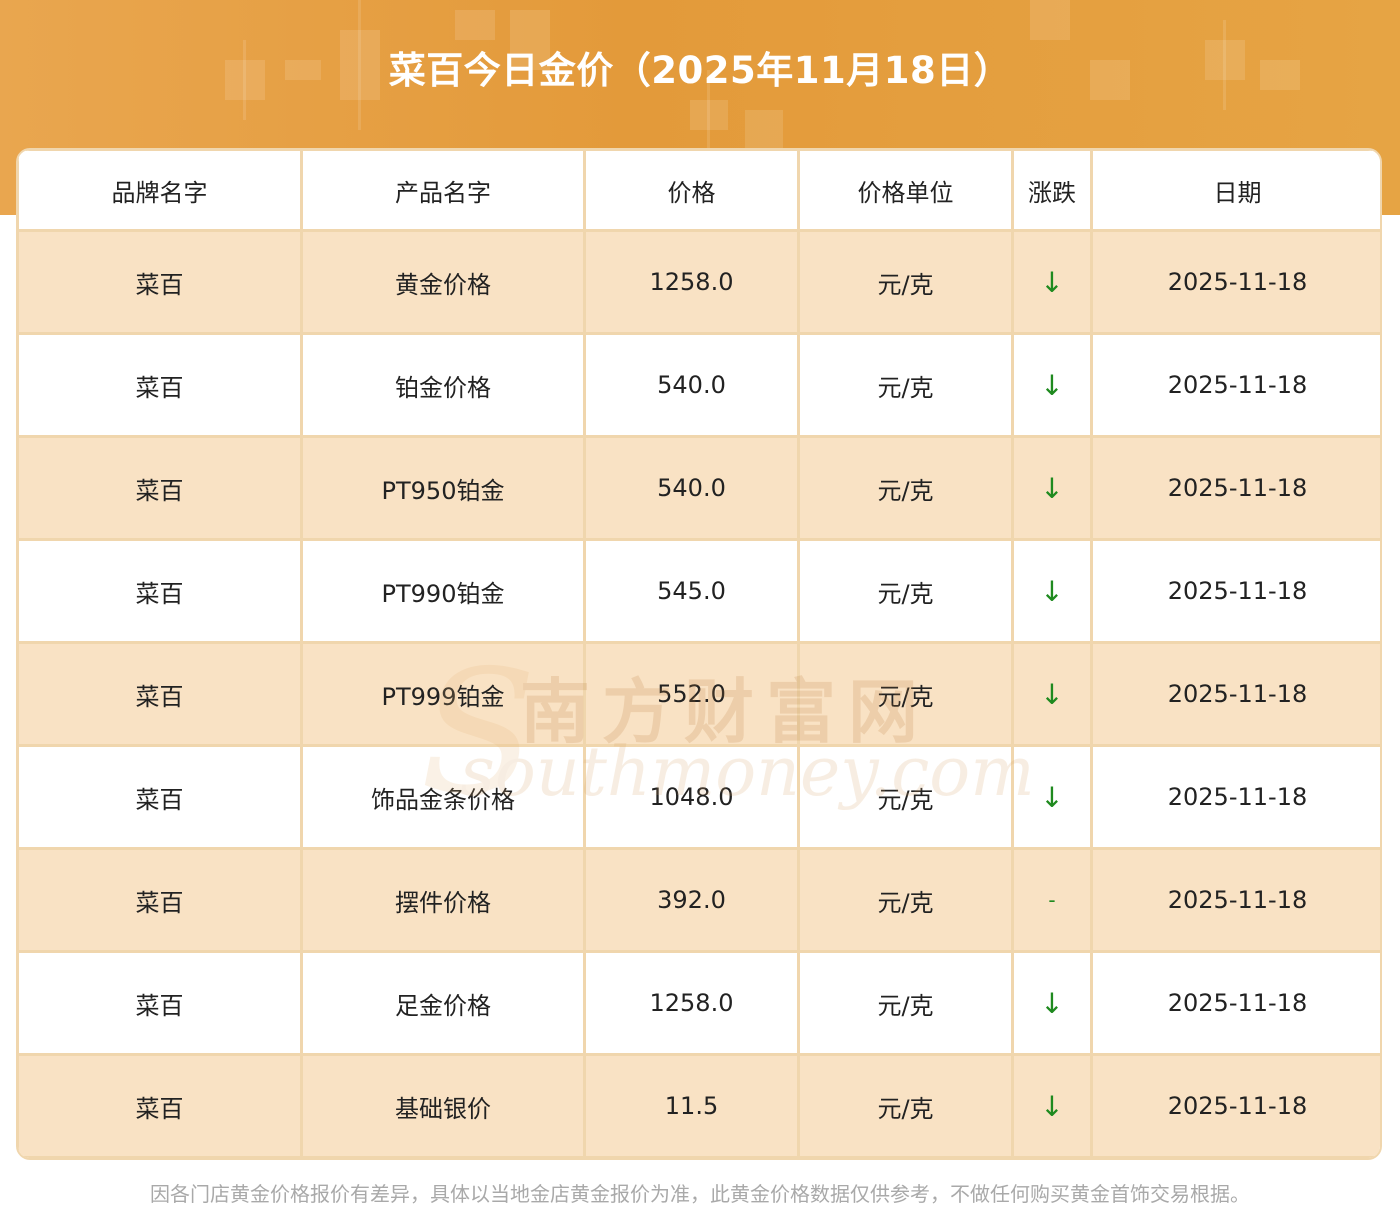 The height and width of the screenshot is (1207, 1400). I want to click on cell-product: 黄金价格, so click(443, 282).